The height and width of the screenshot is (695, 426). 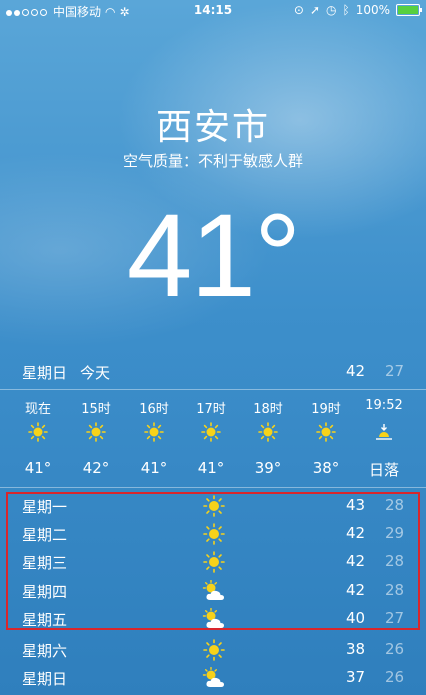 What do you see at coordinates (314, 10) in the screenshot?
I see `location-arrow-icon: ➚` at bounding box center [314, 10].